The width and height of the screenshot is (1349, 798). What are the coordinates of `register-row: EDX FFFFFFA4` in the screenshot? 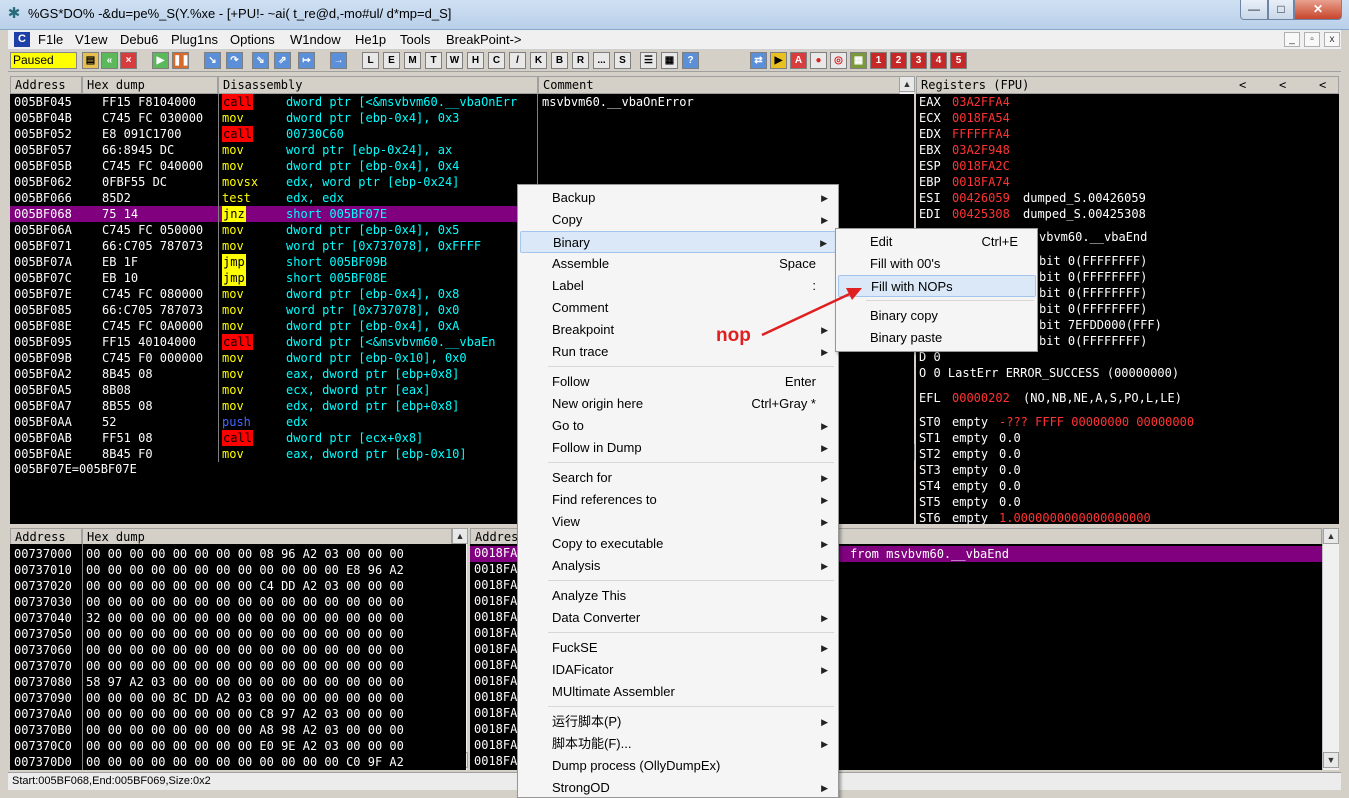 It's located at (1126, 134).